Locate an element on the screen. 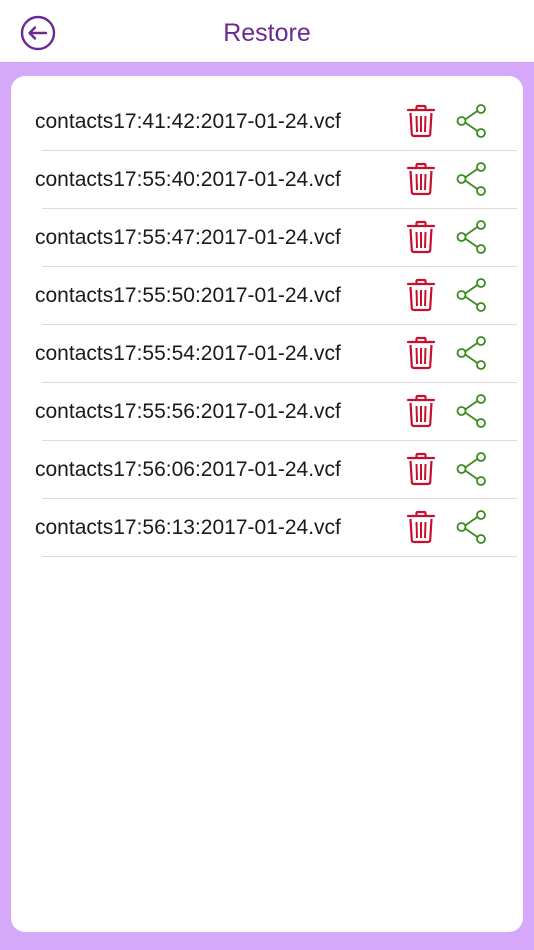  file-row: contacts17:56:06:2017-01-24.vcf is located at coordinates (276, 470).